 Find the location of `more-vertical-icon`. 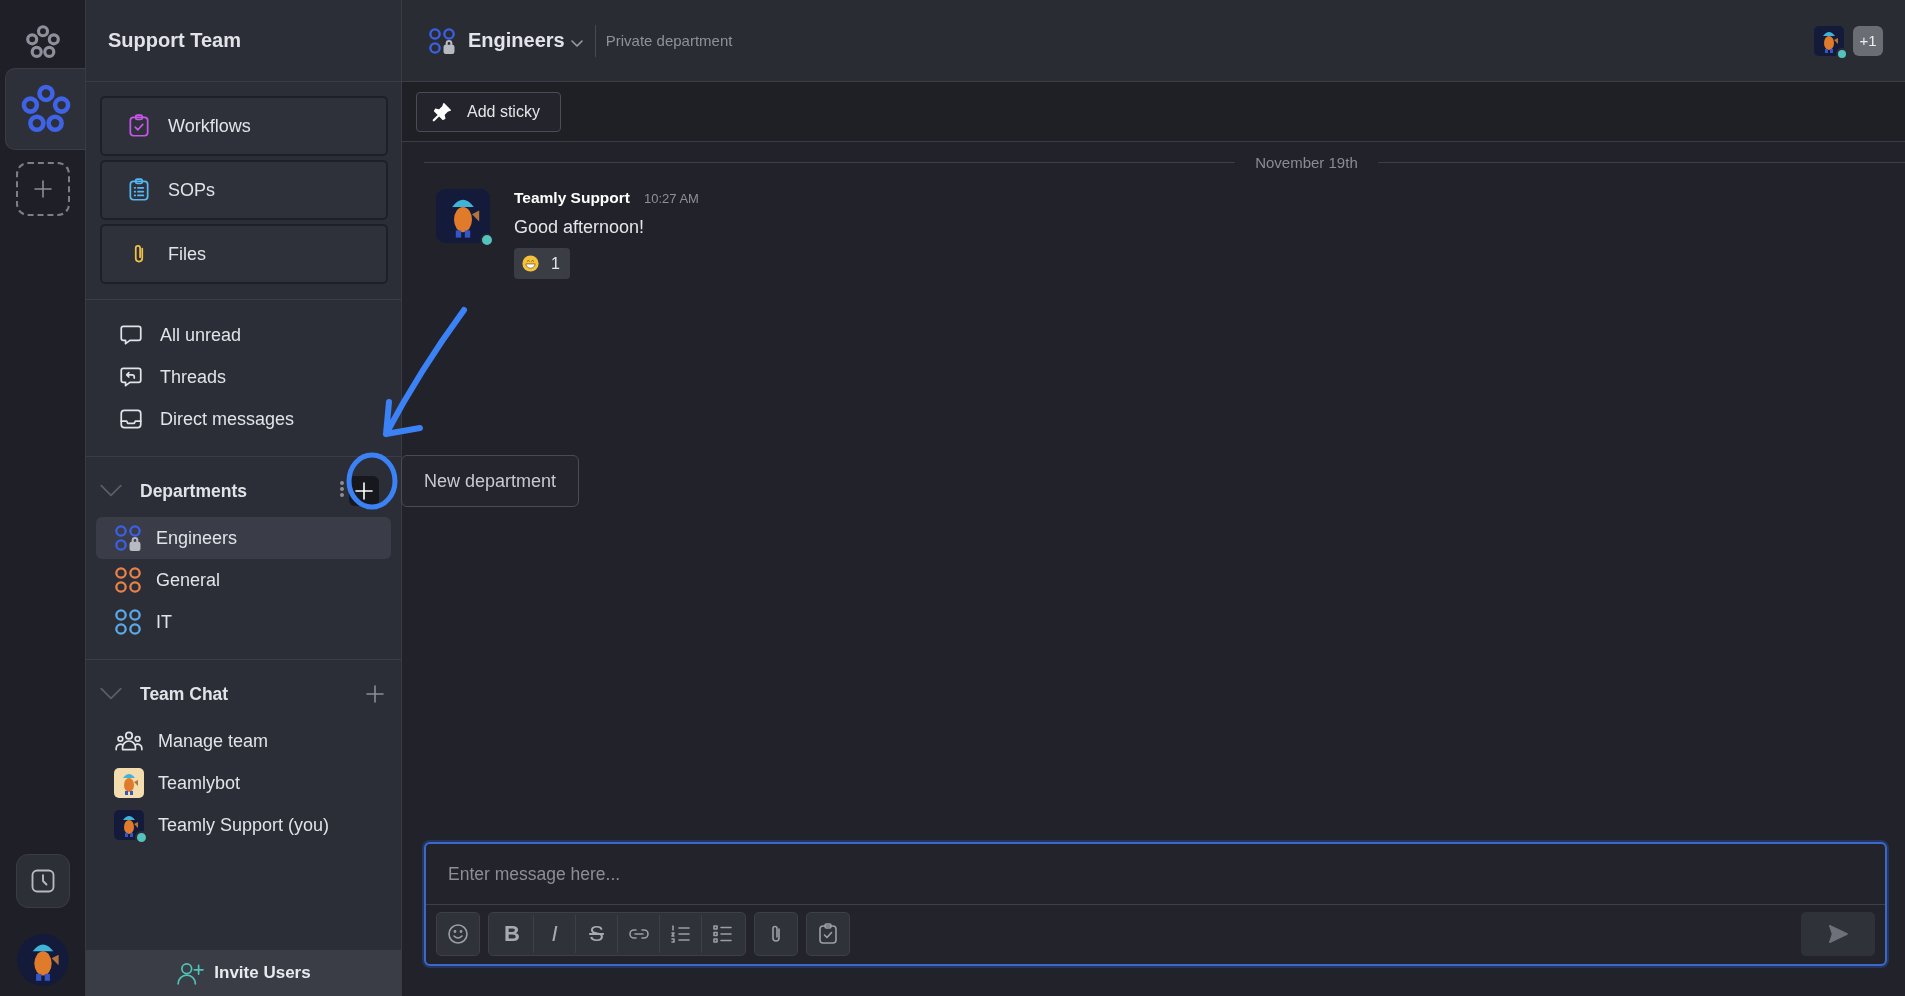

more-vertical-icon is located at coordinates (342, 488).